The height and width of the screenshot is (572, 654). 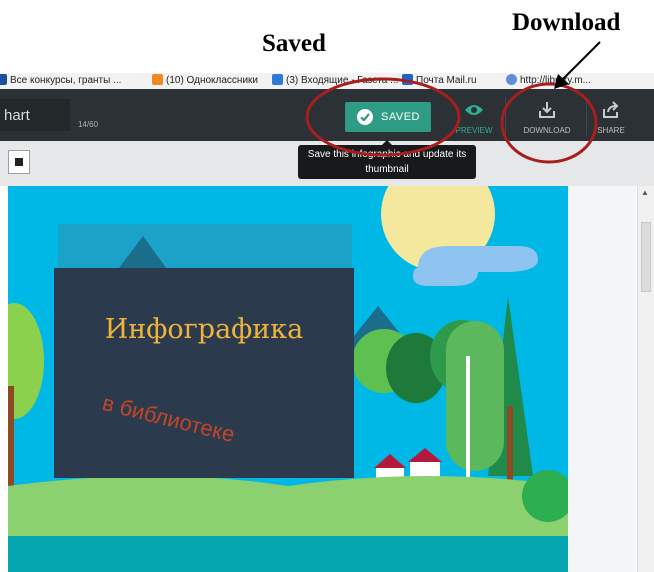 What do you see at coordinates (645, 379) in the screenshot?
I see `vertical-scrollbar: ▲` at bounding box center [645, 379].